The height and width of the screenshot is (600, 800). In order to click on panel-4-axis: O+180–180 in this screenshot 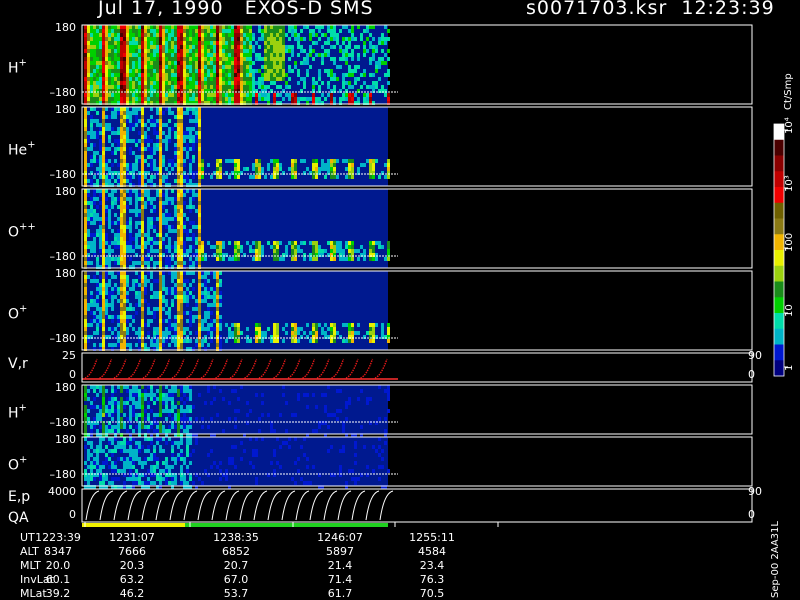, I will do `click(42, 306)`.